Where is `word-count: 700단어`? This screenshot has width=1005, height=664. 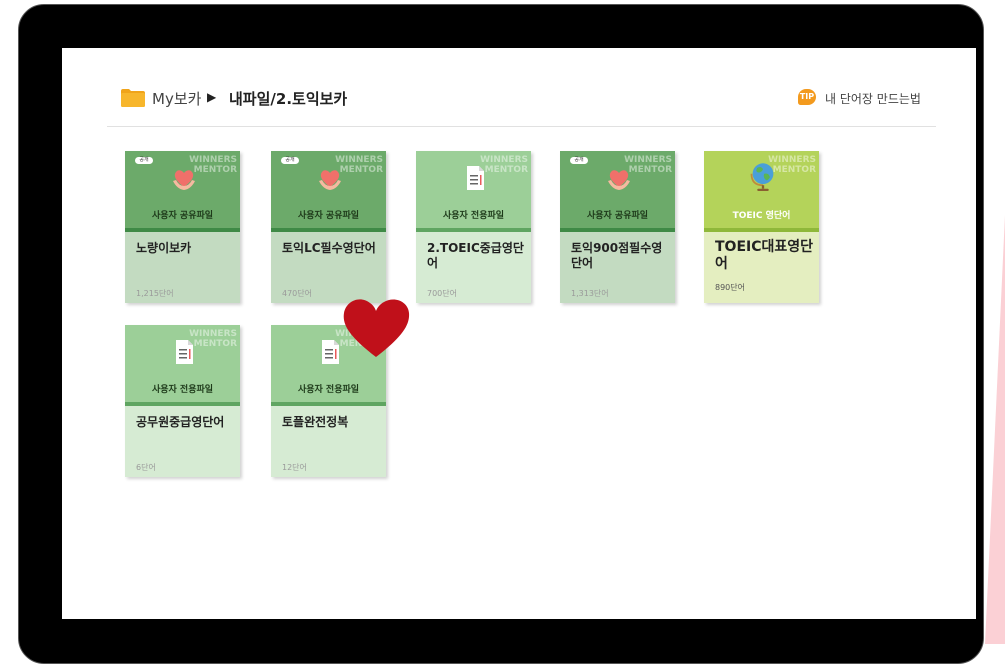
word-count: 700단어 is located at coordinates (442, 293).